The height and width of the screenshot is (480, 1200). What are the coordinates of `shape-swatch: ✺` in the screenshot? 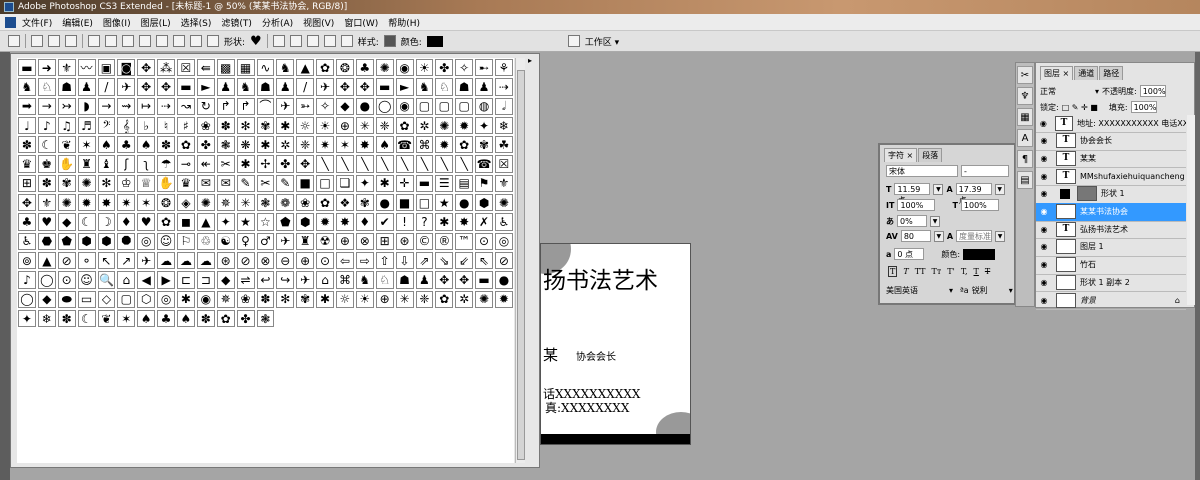 It's located at (444, 125).